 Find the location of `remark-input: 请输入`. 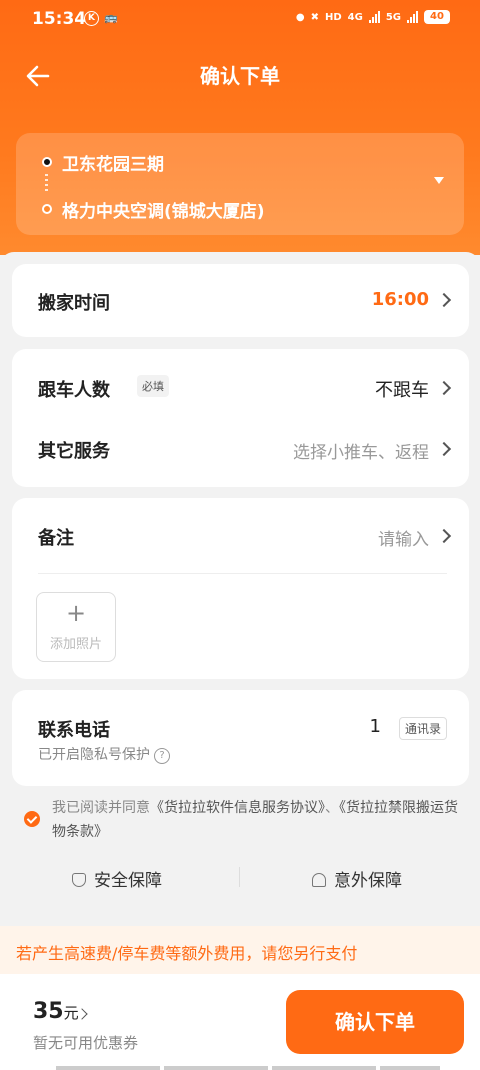

remark-input: 请输入 is located at coordinates (403, 537).